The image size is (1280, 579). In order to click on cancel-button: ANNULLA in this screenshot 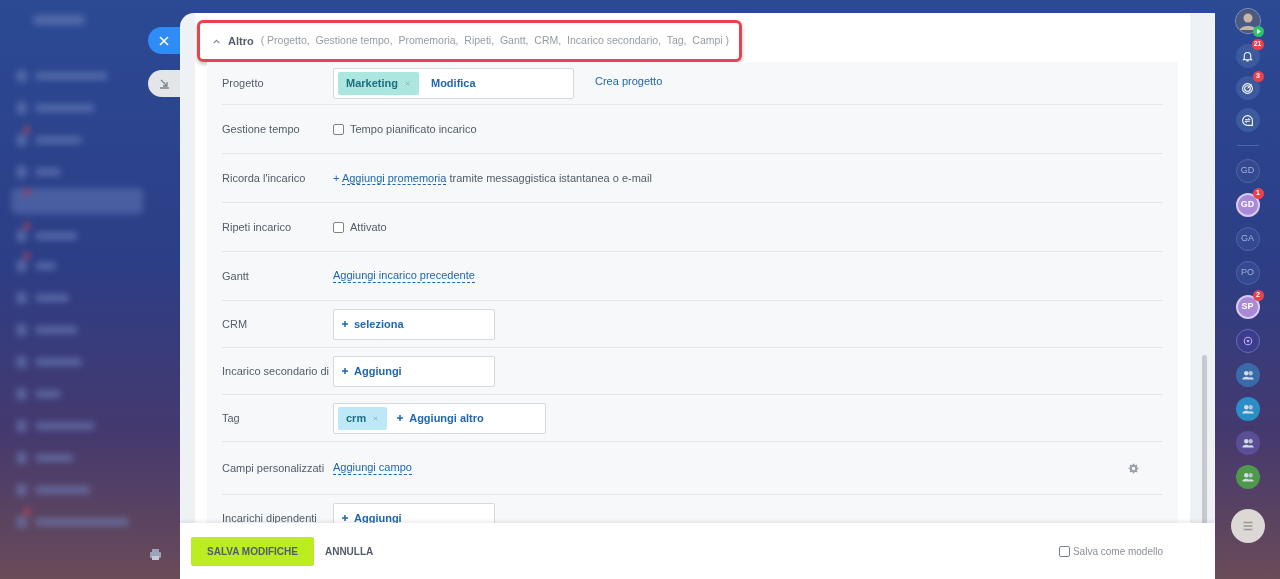, I will do `click(349, 551)`.